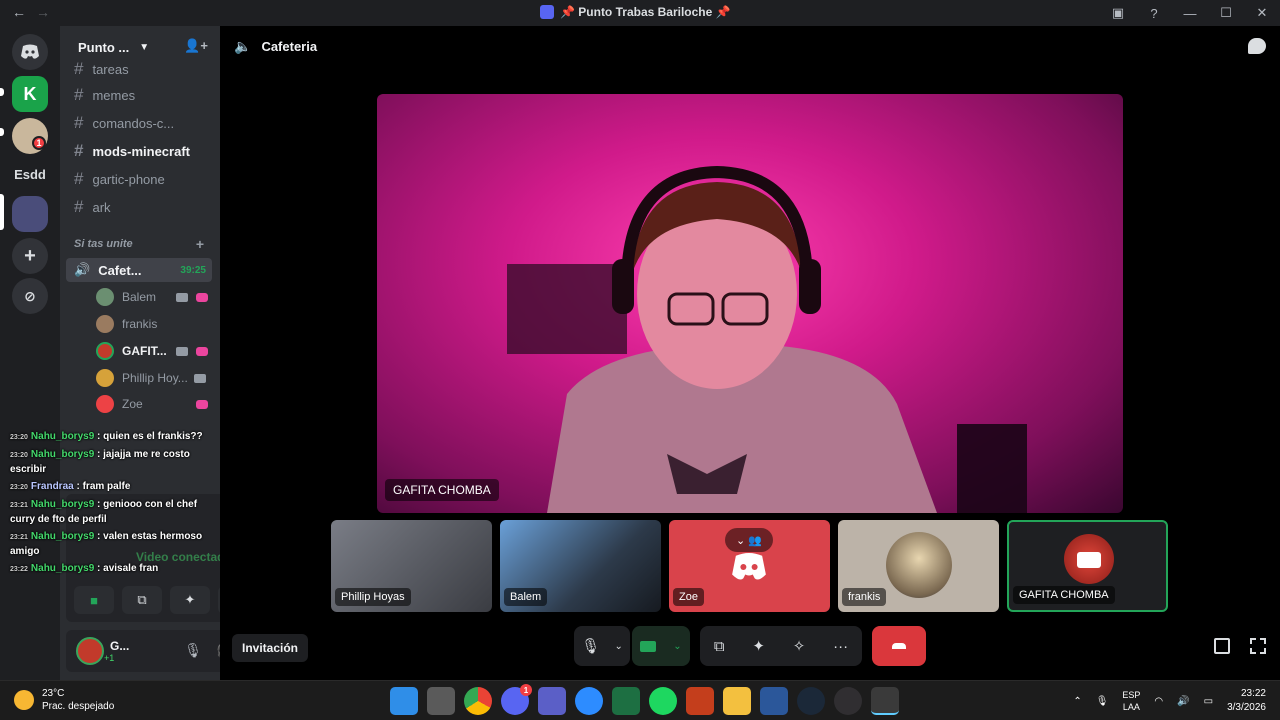  I want to click on activity-icon, so click(202, 404).